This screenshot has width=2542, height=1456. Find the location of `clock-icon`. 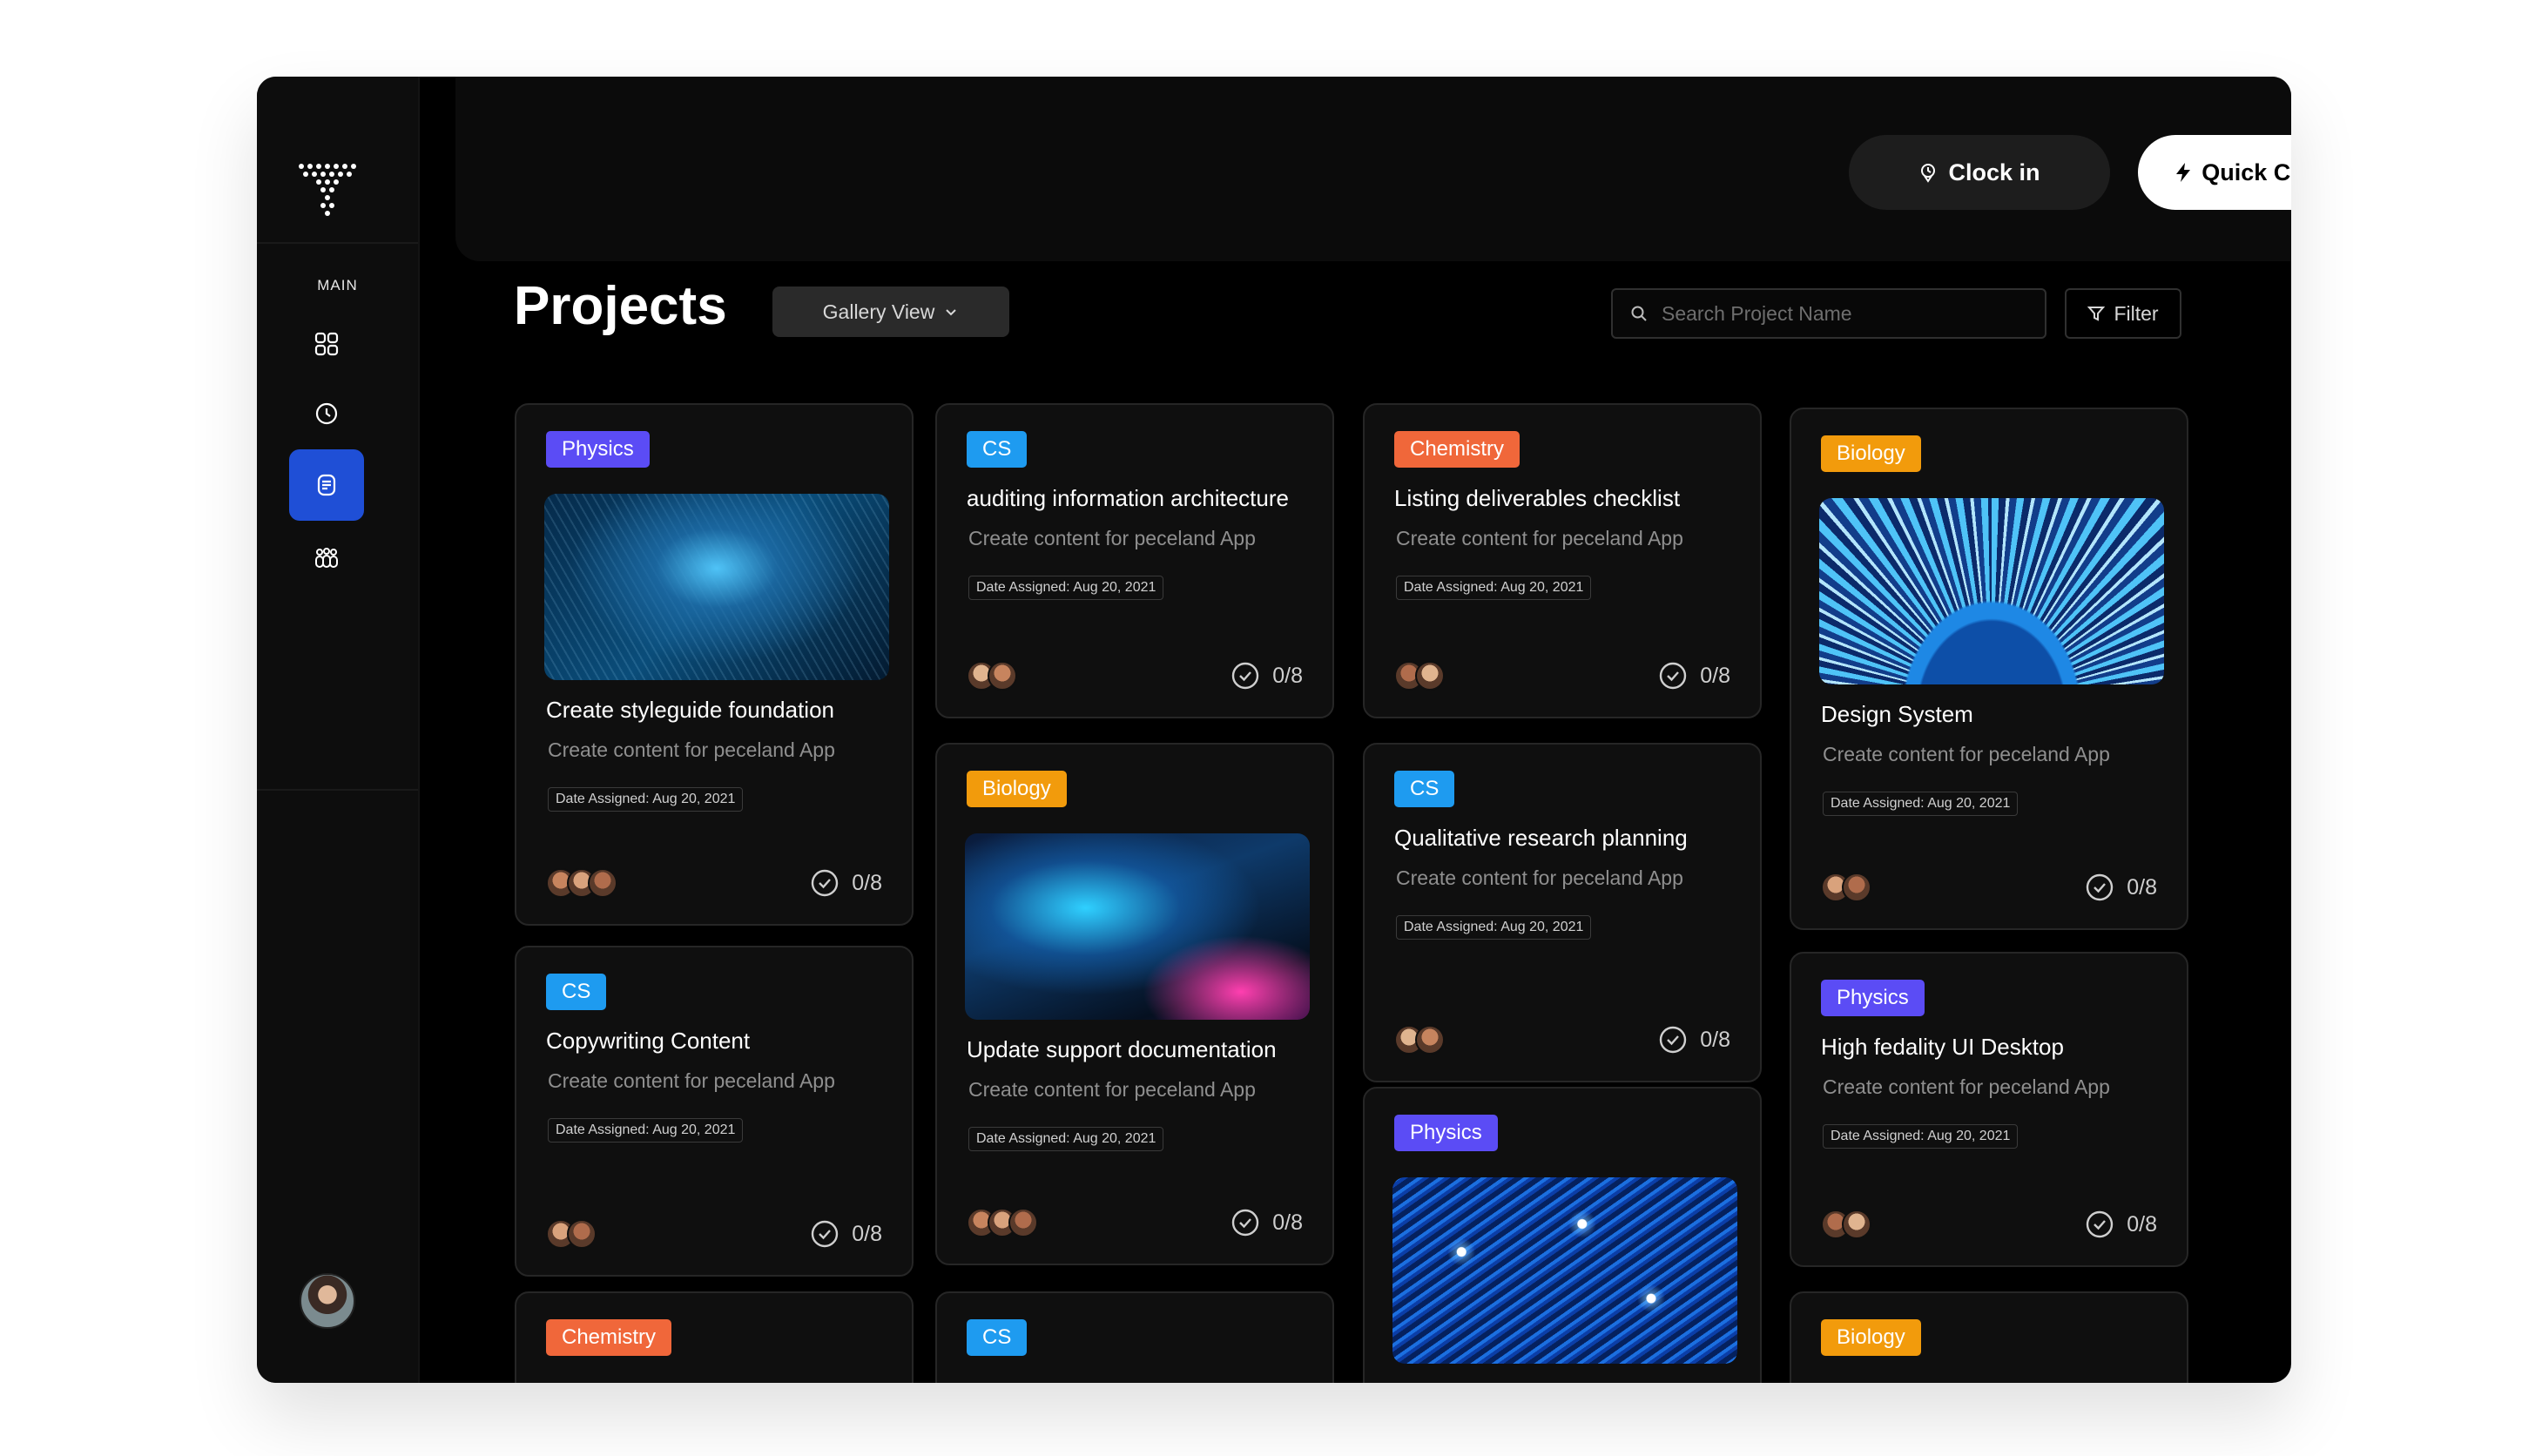

clock-icon is located at coordinates (326, 413).